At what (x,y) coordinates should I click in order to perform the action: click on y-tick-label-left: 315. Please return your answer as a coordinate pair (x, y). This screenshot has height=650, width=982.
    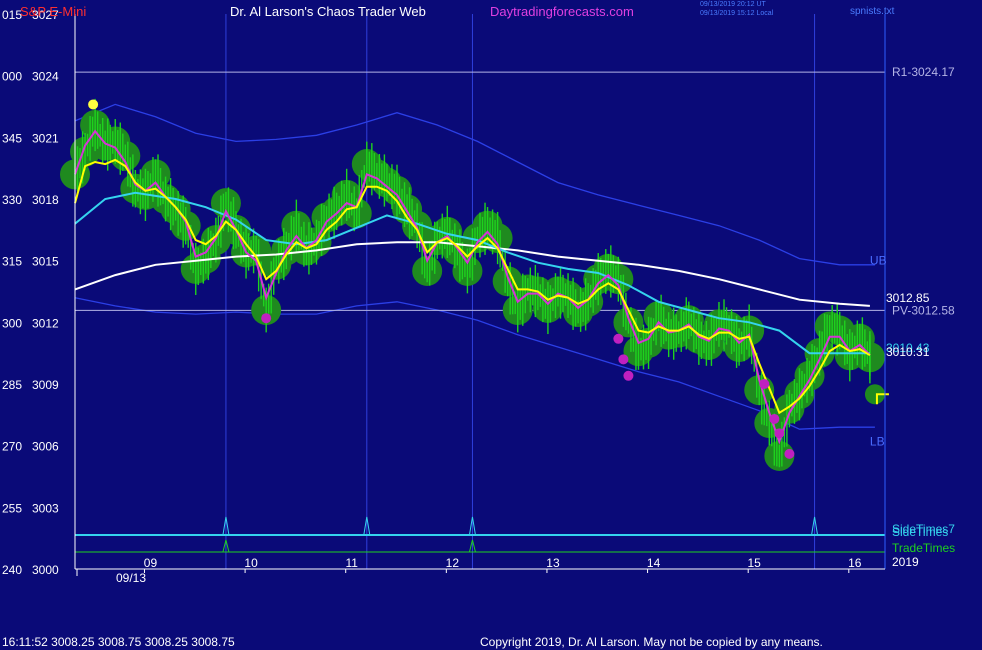
    Looking at the image, I should click on (12, 262).